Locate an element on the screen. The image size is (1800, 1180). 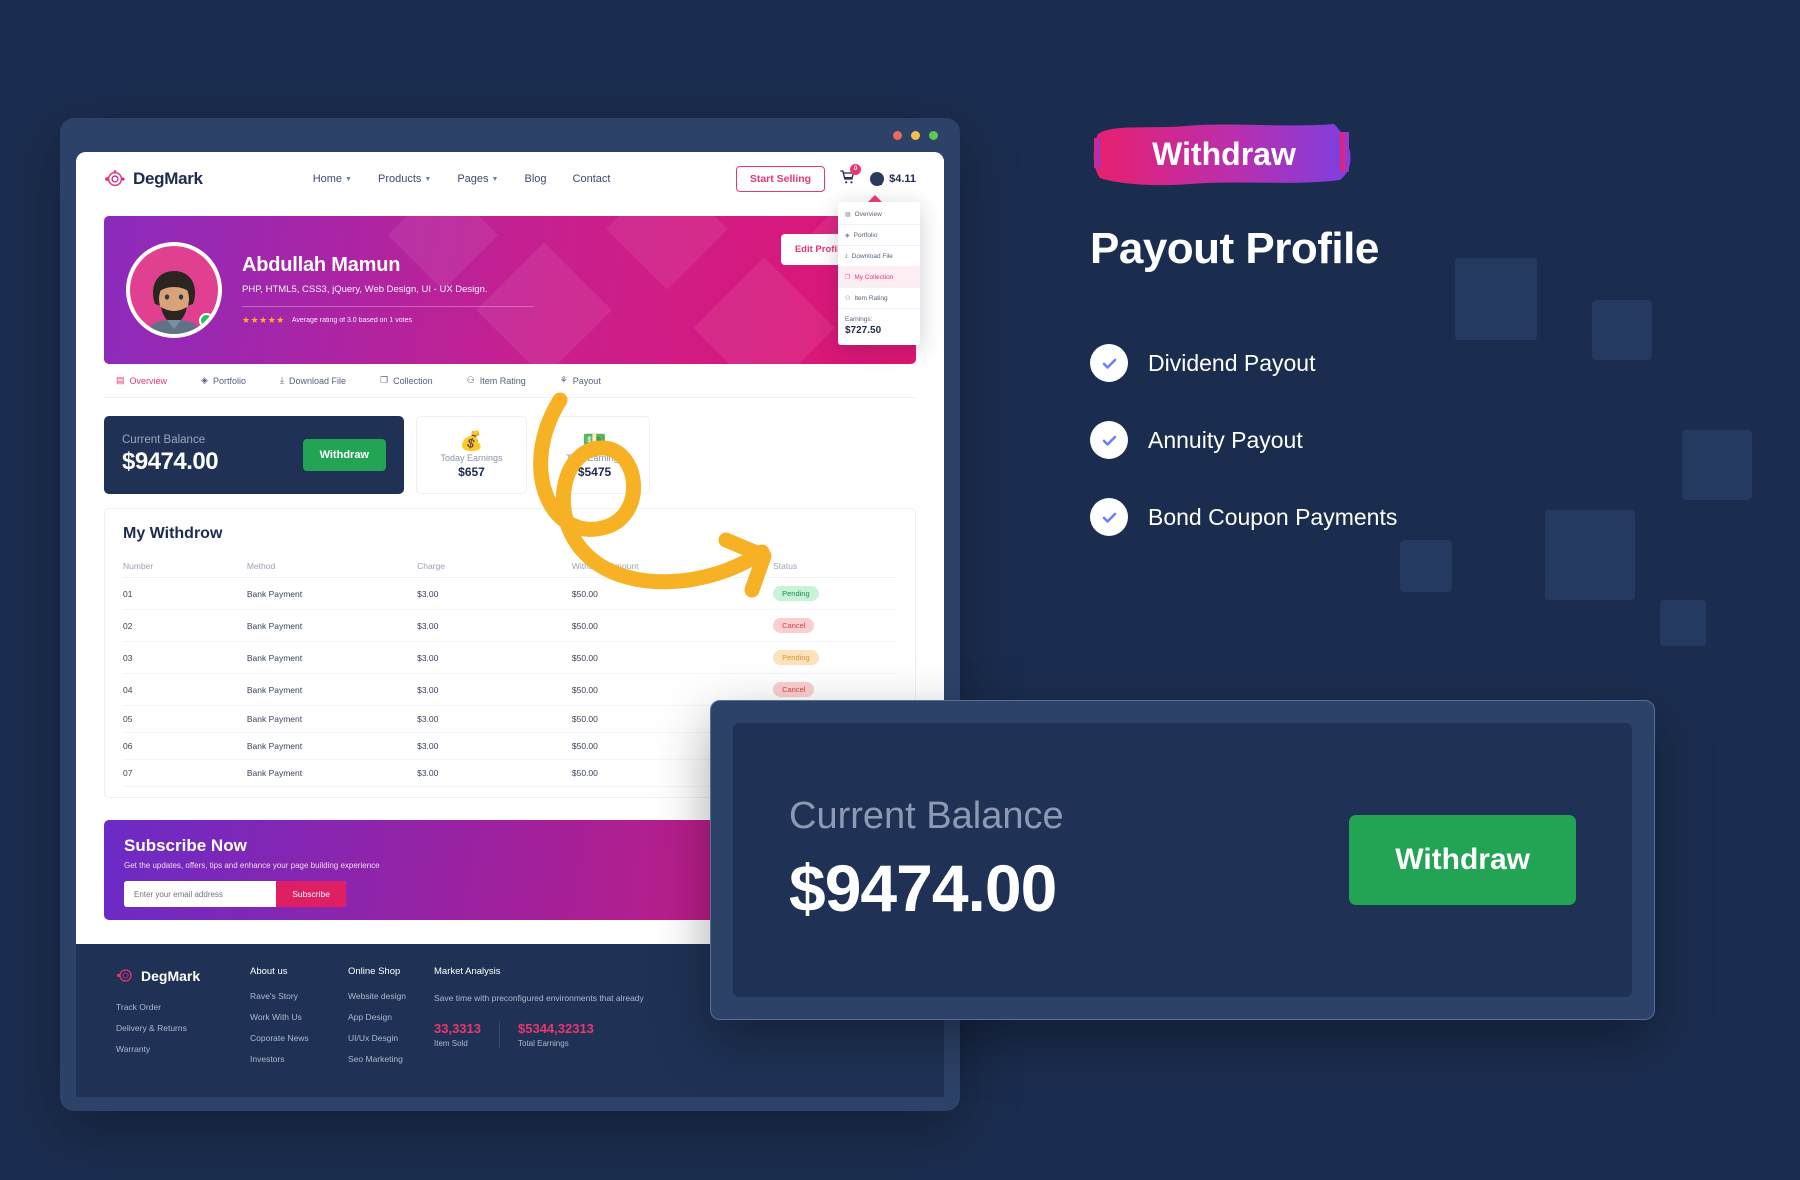
tab-collection: ❐ Collection is located at coordinates (406, 380).